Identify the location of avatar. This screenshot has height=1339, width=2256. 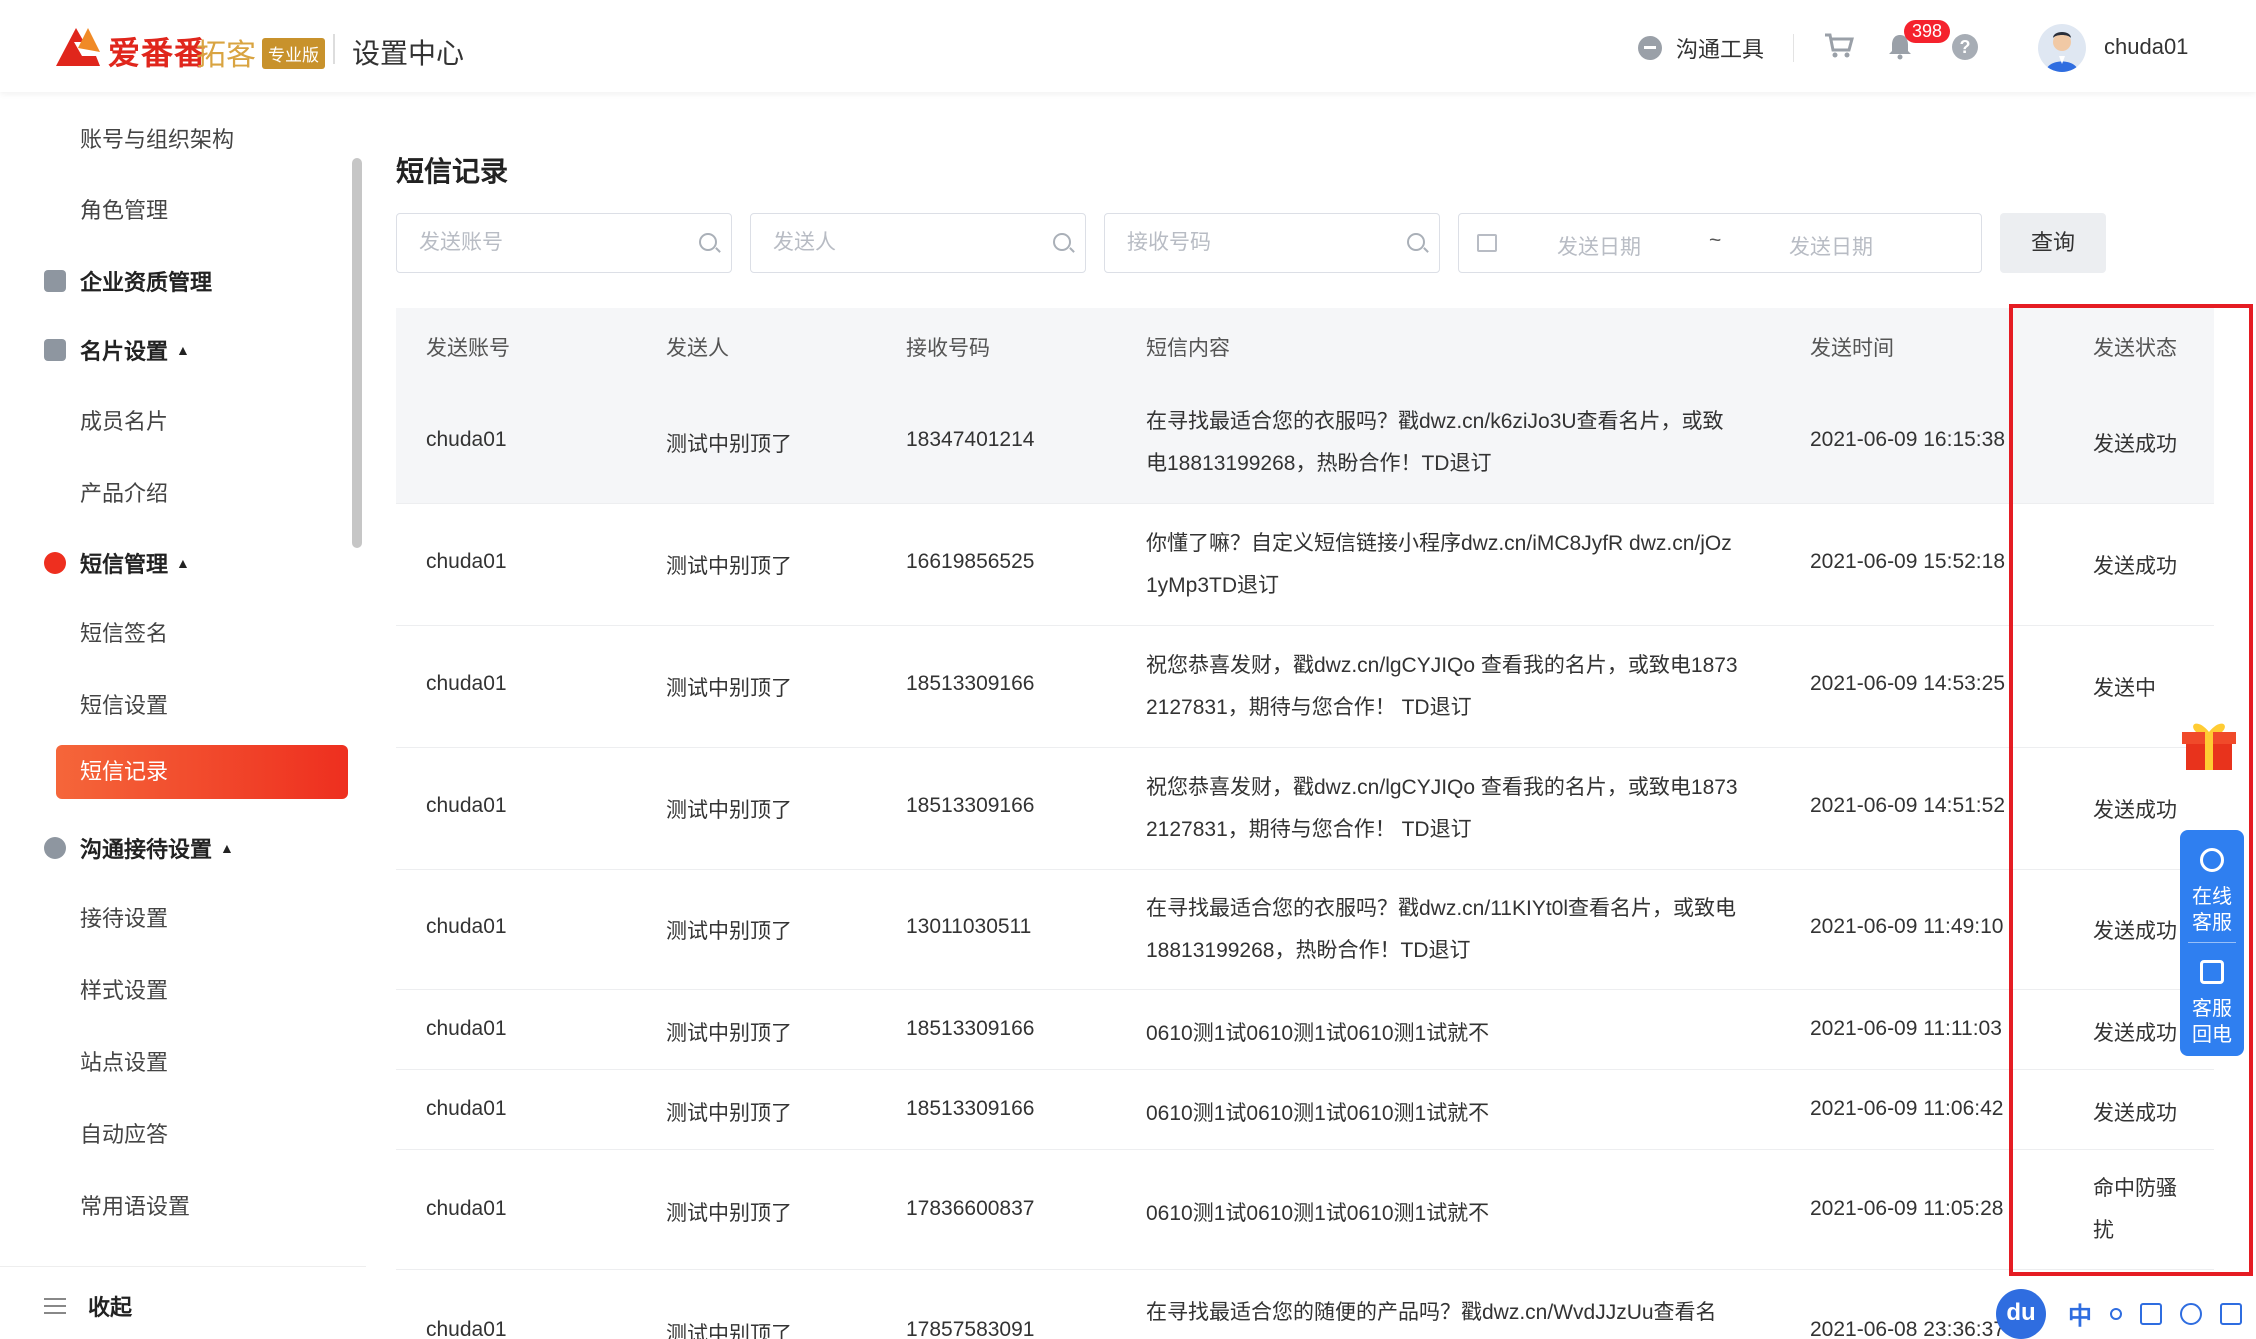
(2062, 48).